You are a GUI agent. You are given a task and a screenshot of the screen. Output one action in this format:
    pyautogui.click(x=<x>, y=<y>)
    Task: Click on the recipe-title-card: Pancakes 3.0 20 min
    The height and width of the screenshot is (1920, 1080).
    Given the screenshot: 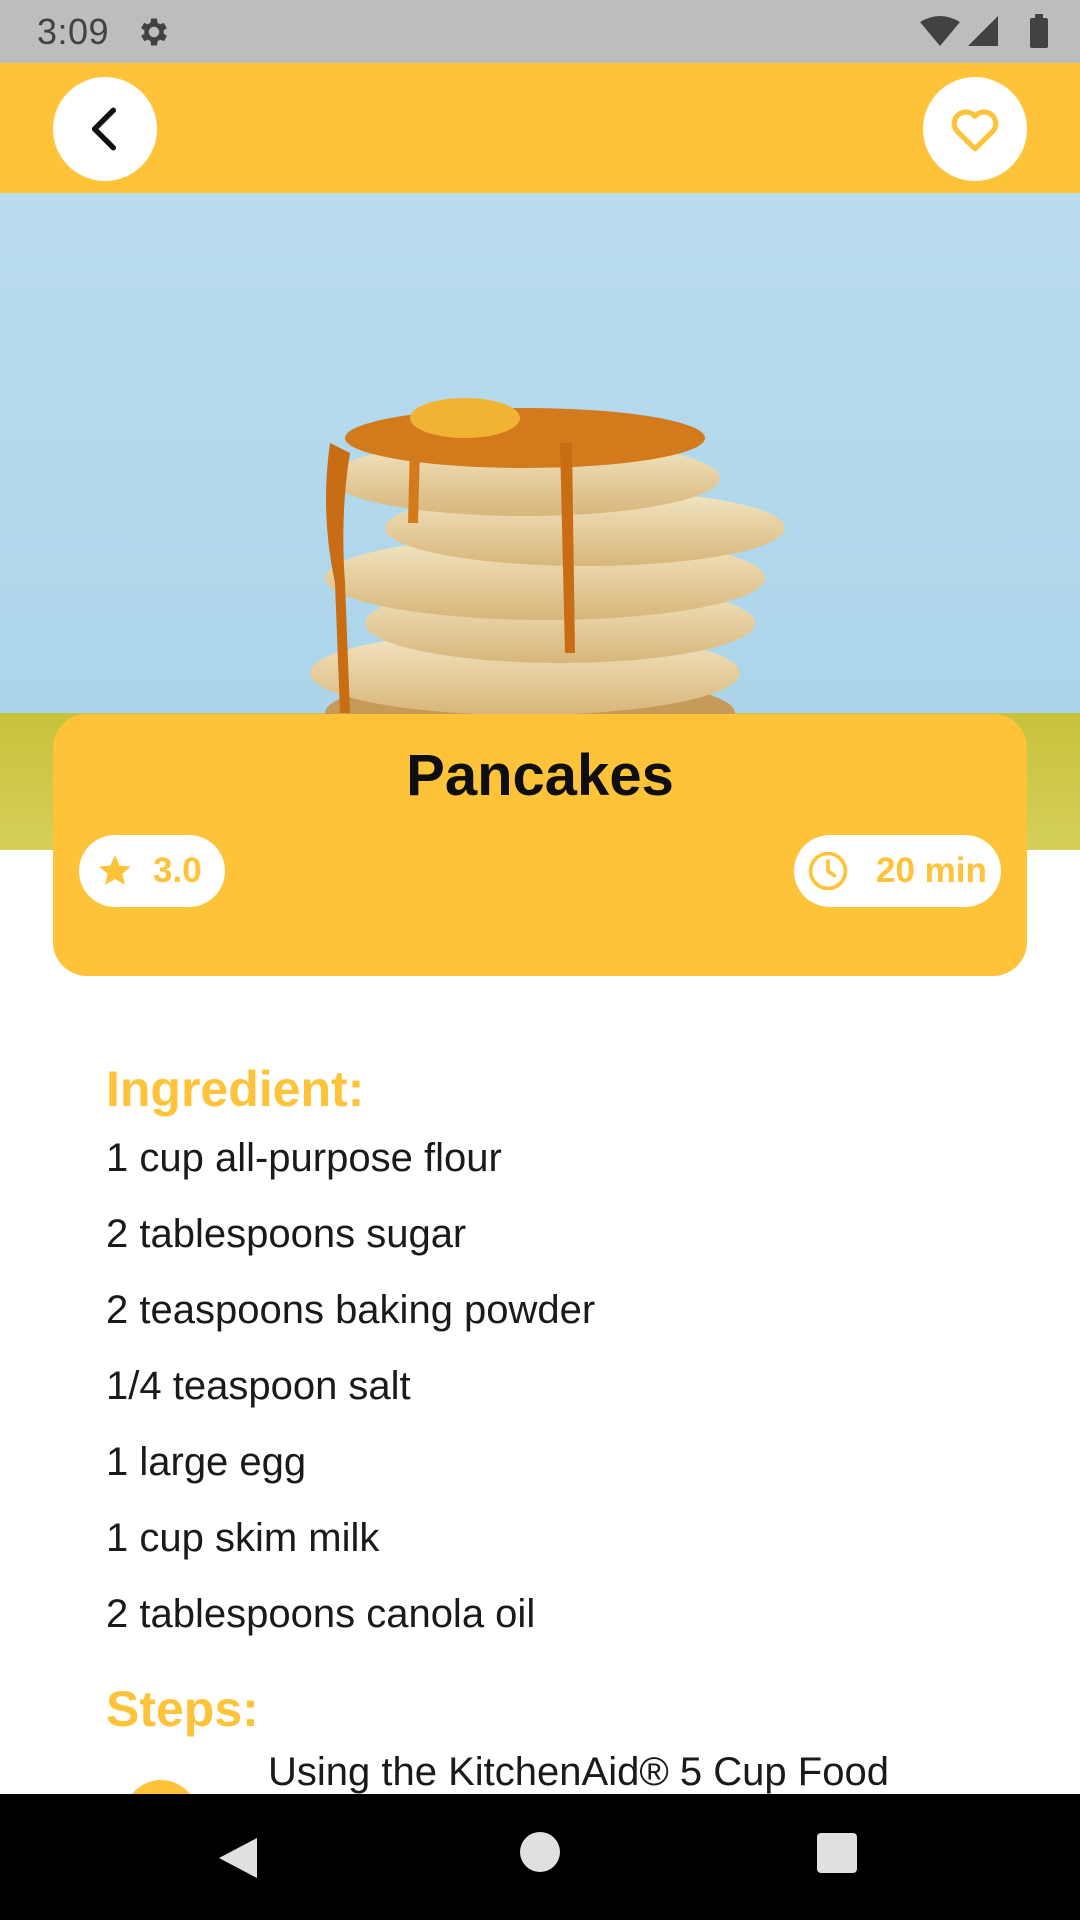 What is the action you would take?
    pyautogui.click(x=540, y=845)
    